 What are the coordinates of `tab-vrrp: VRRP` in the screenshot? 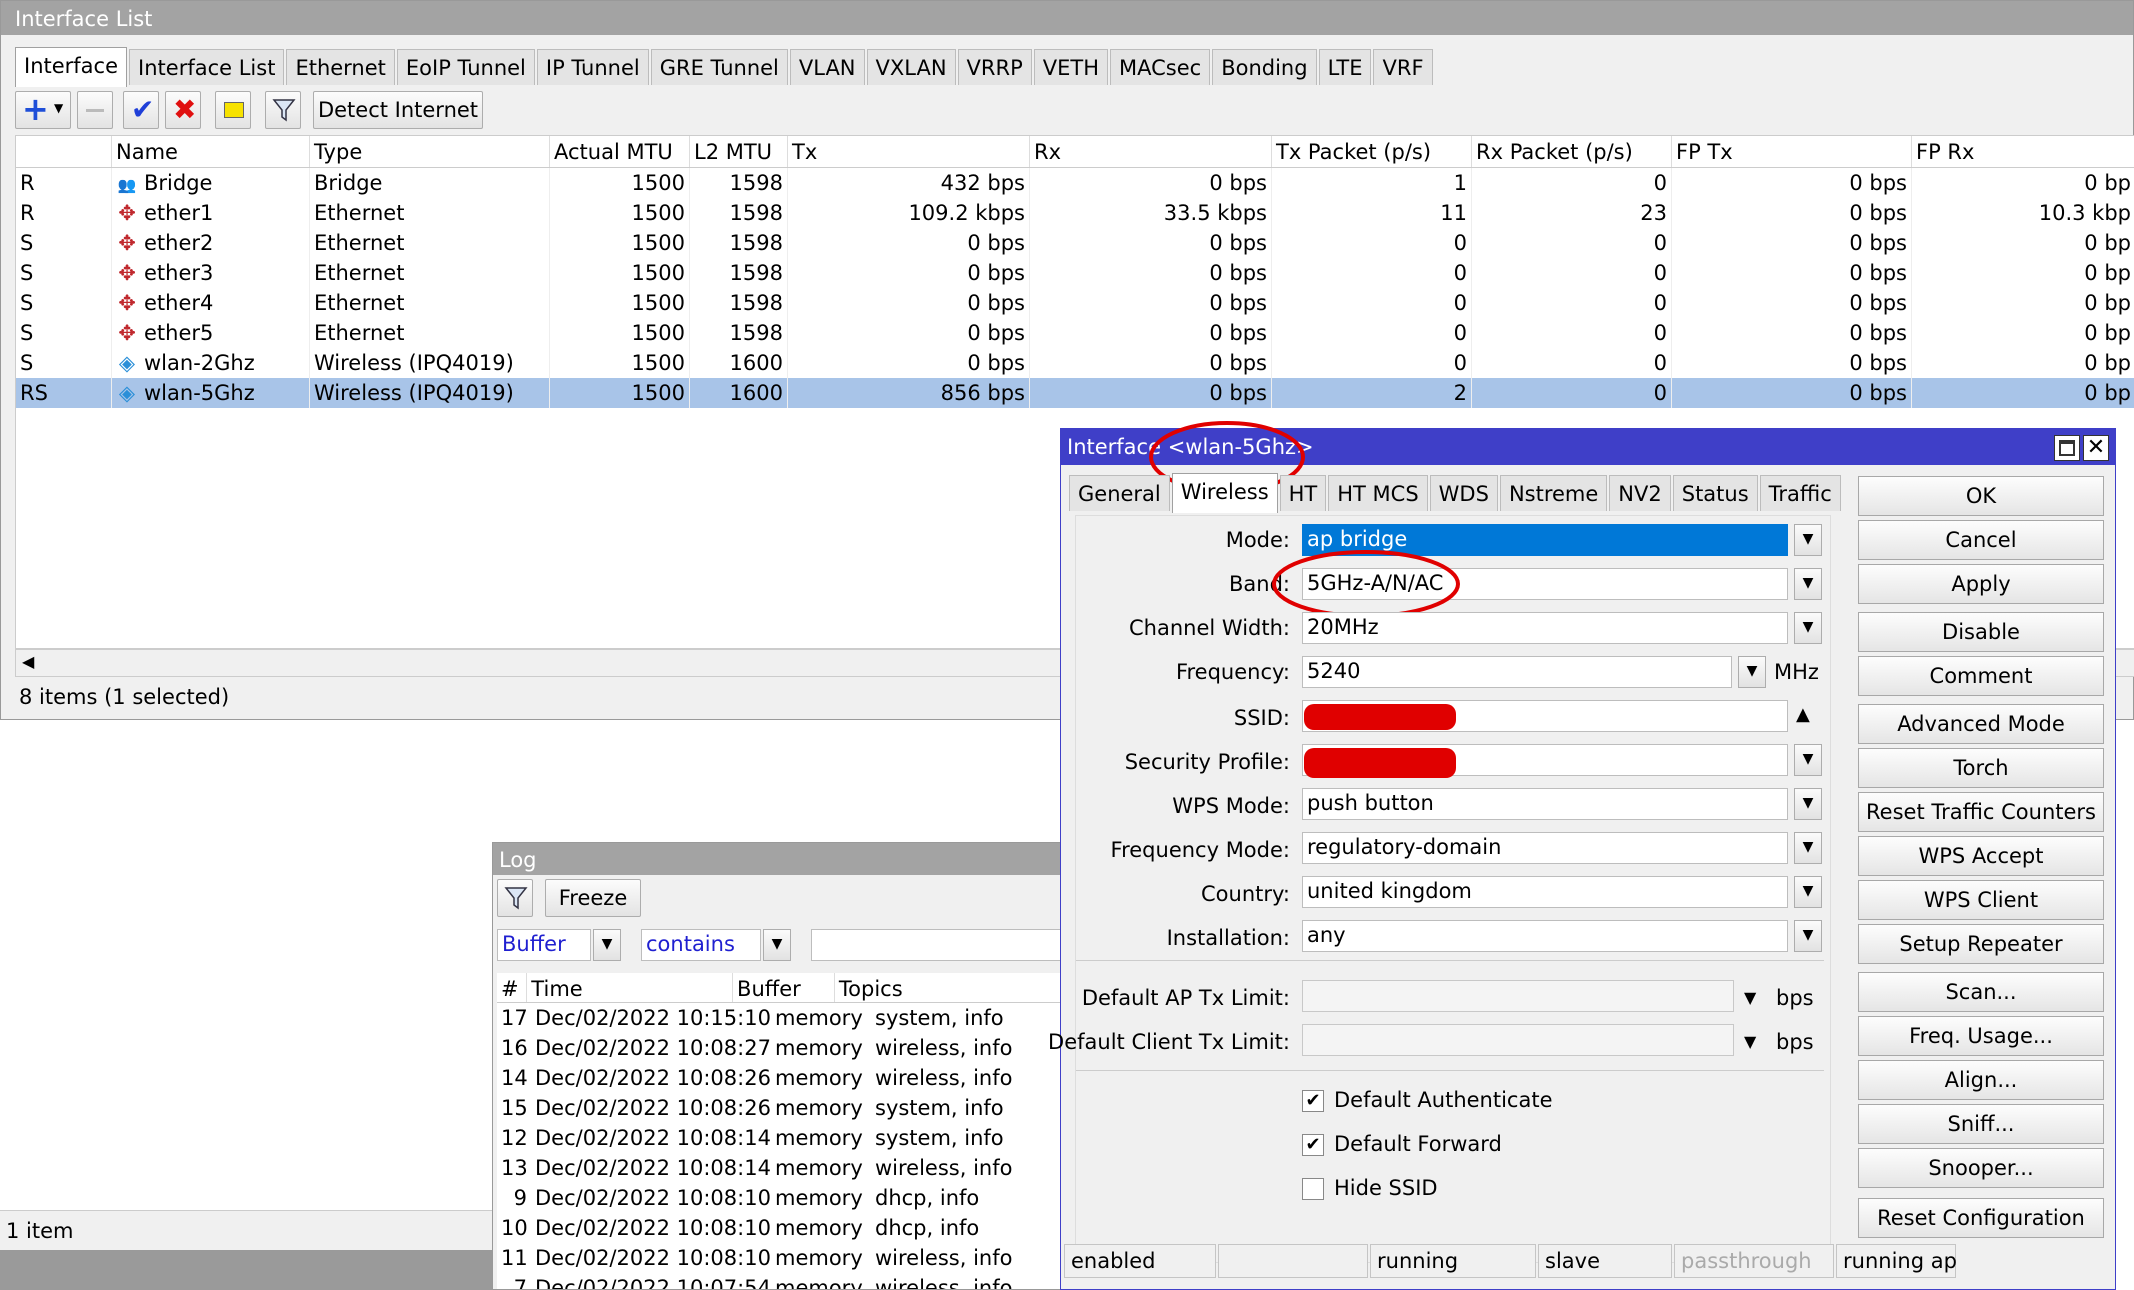 It's located at (994, 67).